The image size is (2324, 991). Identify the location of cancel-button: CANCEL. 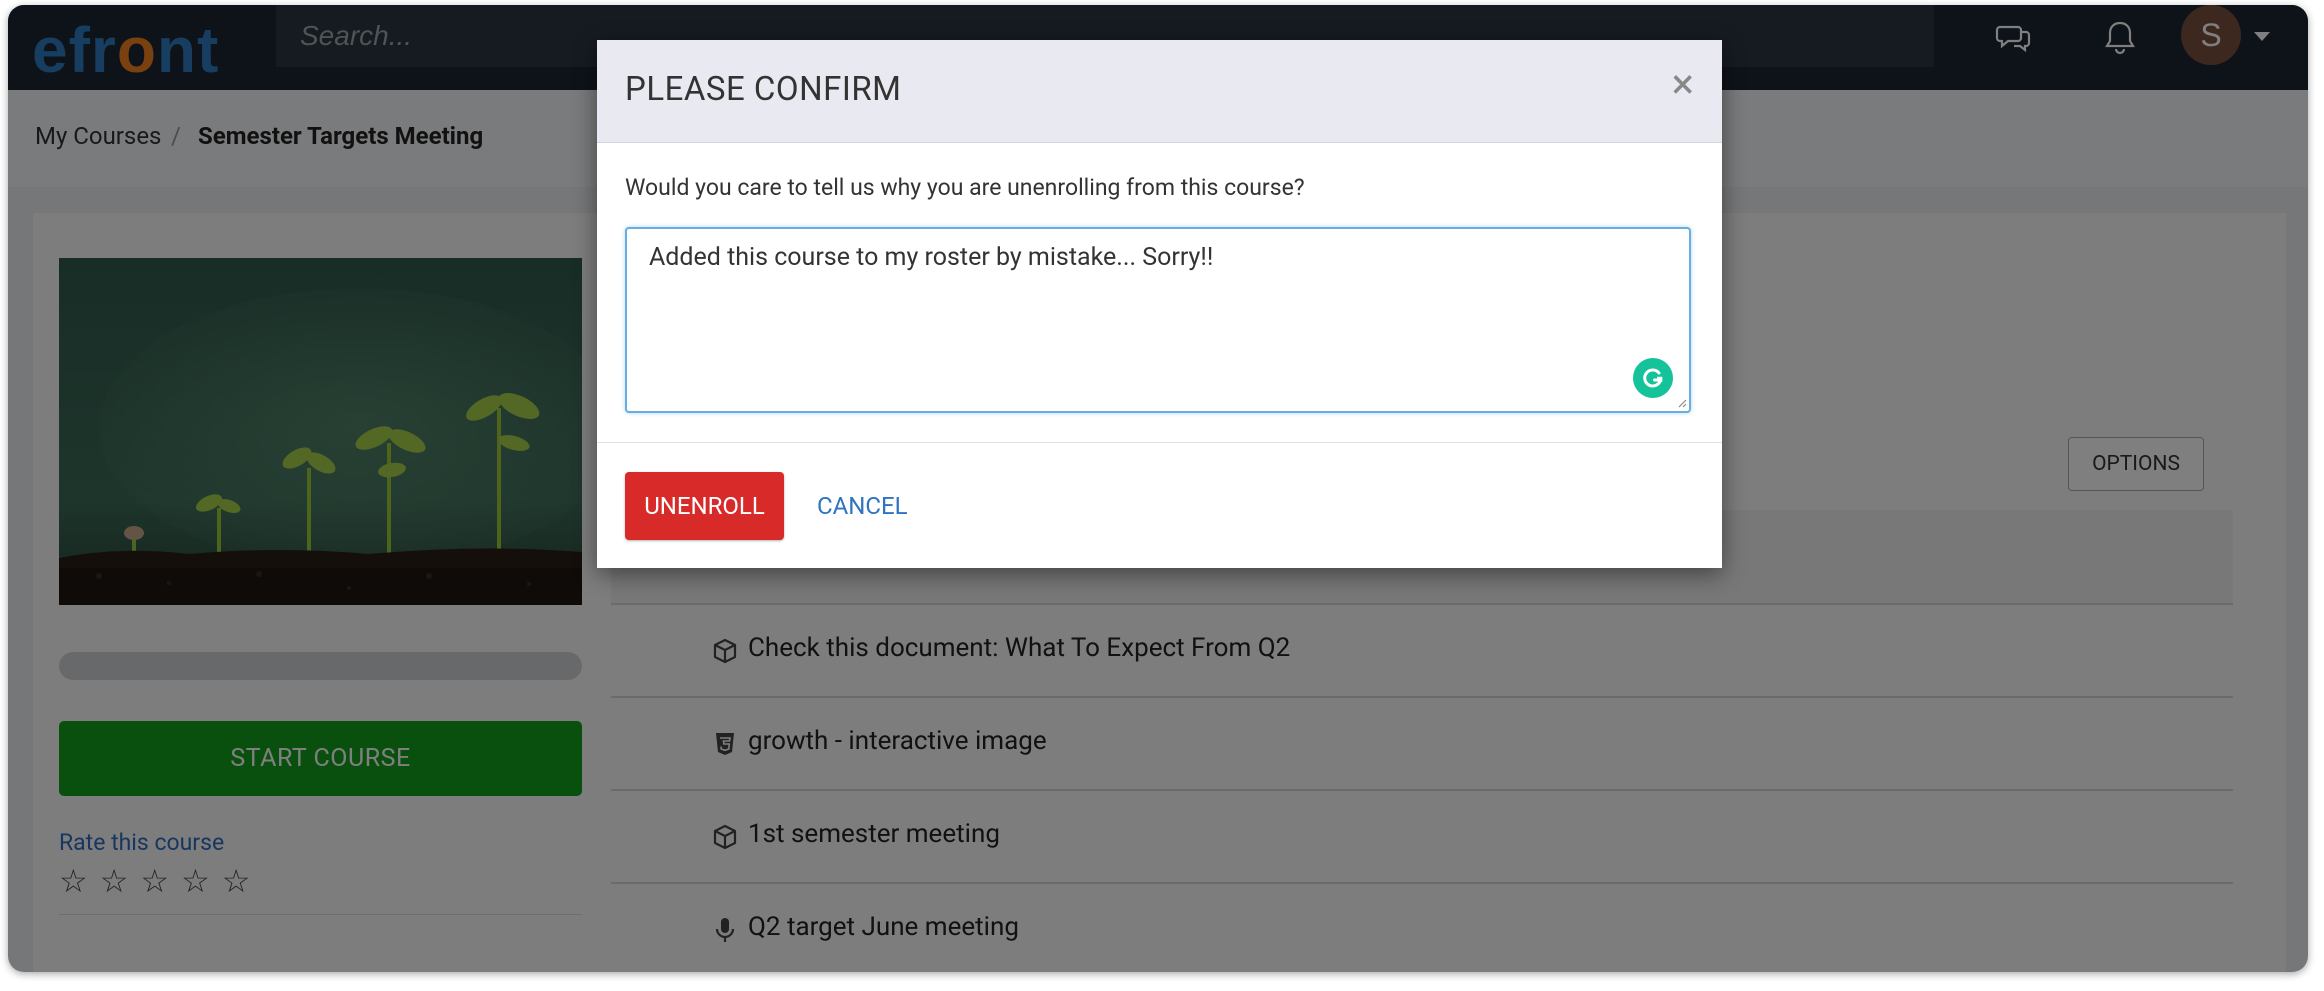
(862, 506).